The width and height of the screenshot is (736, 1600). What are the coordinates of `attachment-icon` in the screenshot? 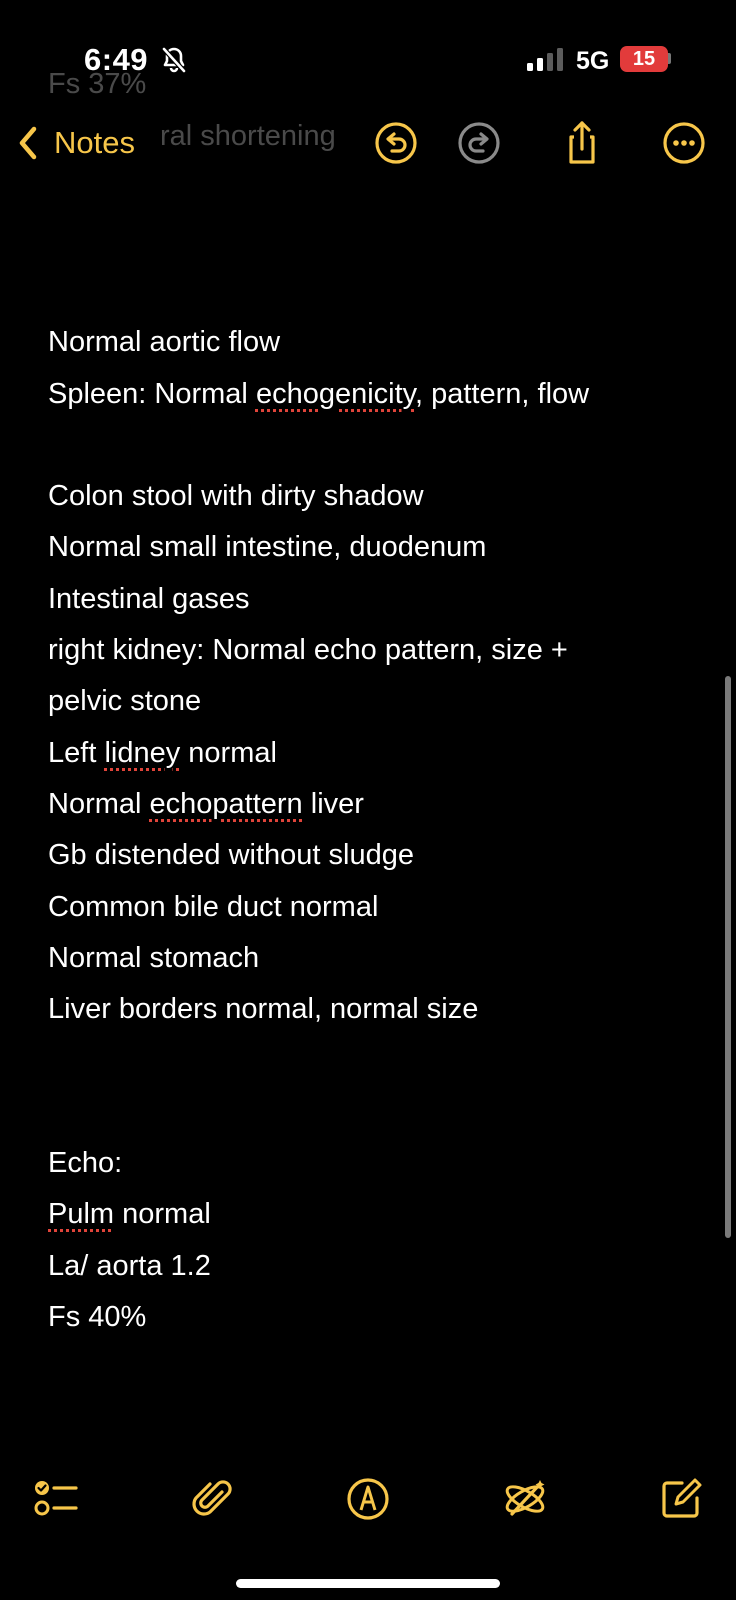 It's located at (212, 1498).